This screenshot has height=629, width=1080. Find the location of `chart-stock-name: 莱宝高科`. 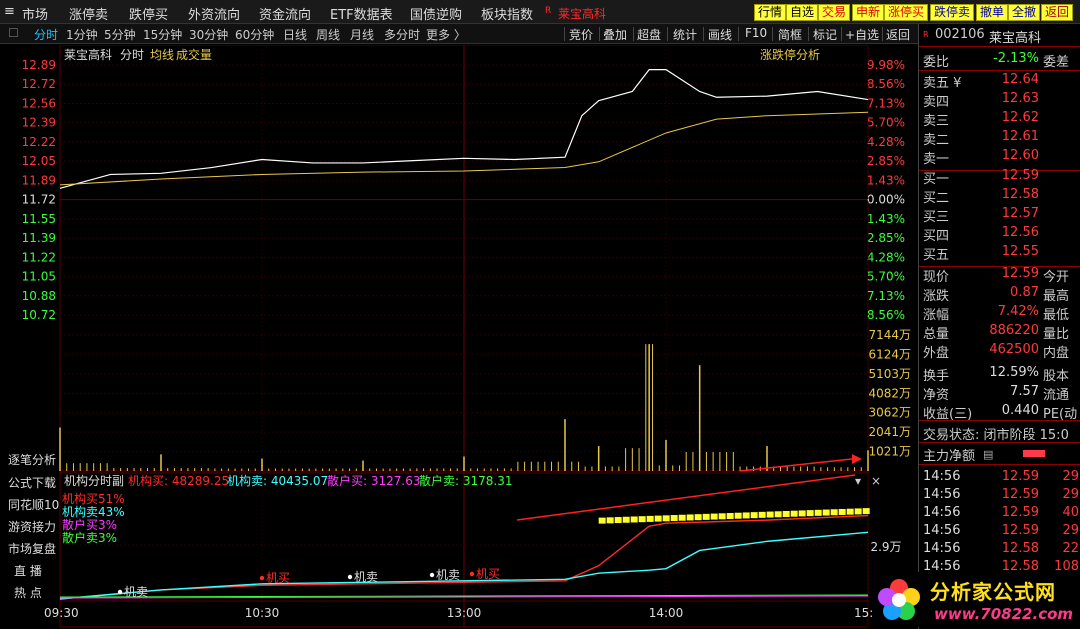

chart-stock-name: 莱宝高科 is located at coordinates (88, 54).